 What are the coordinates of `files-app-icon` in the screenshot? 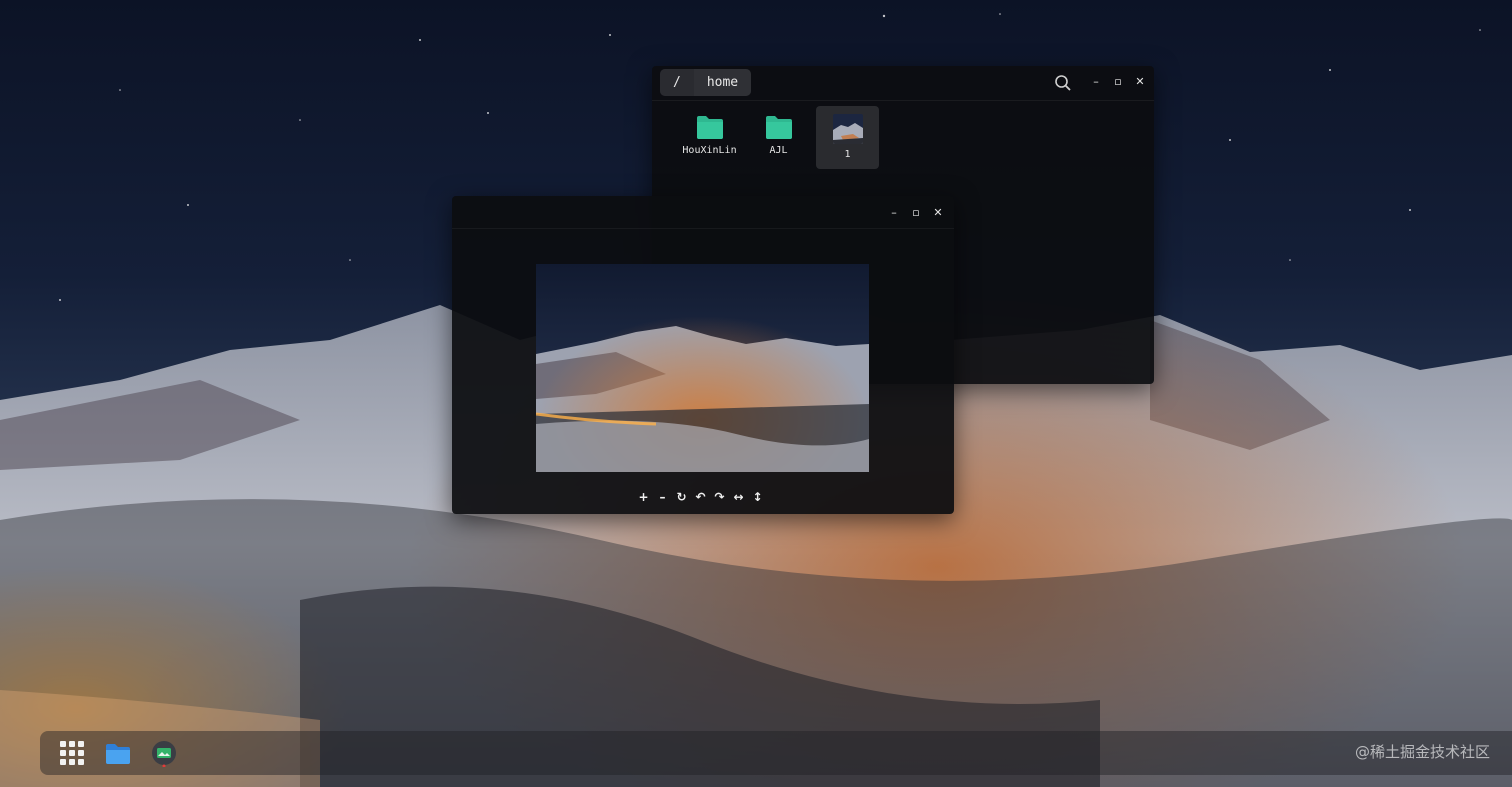 It's located at (118, 753).